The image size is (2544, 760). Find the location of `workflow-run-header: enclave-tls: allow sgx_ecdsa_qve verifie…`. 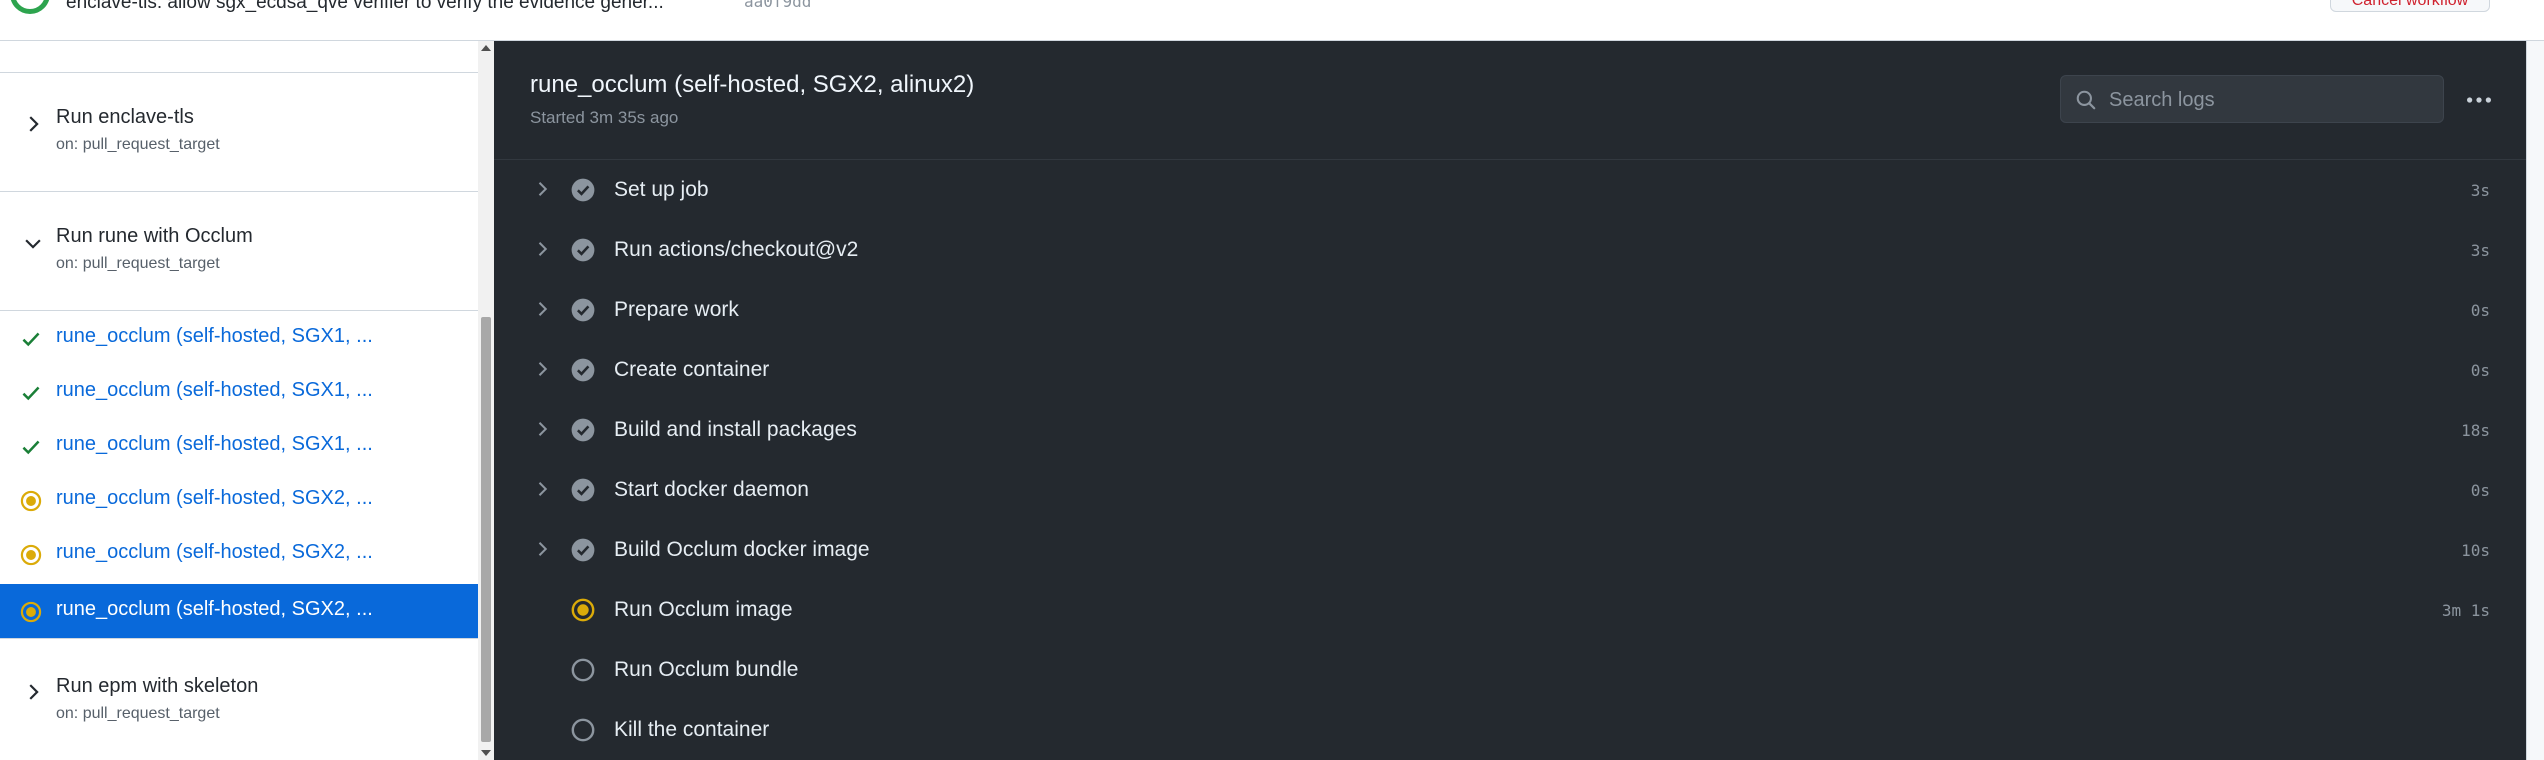

workflow-run-header: enclave-tls: allow sgx_ecdsa_qve verifie… is located at coordinates (1272, 20).